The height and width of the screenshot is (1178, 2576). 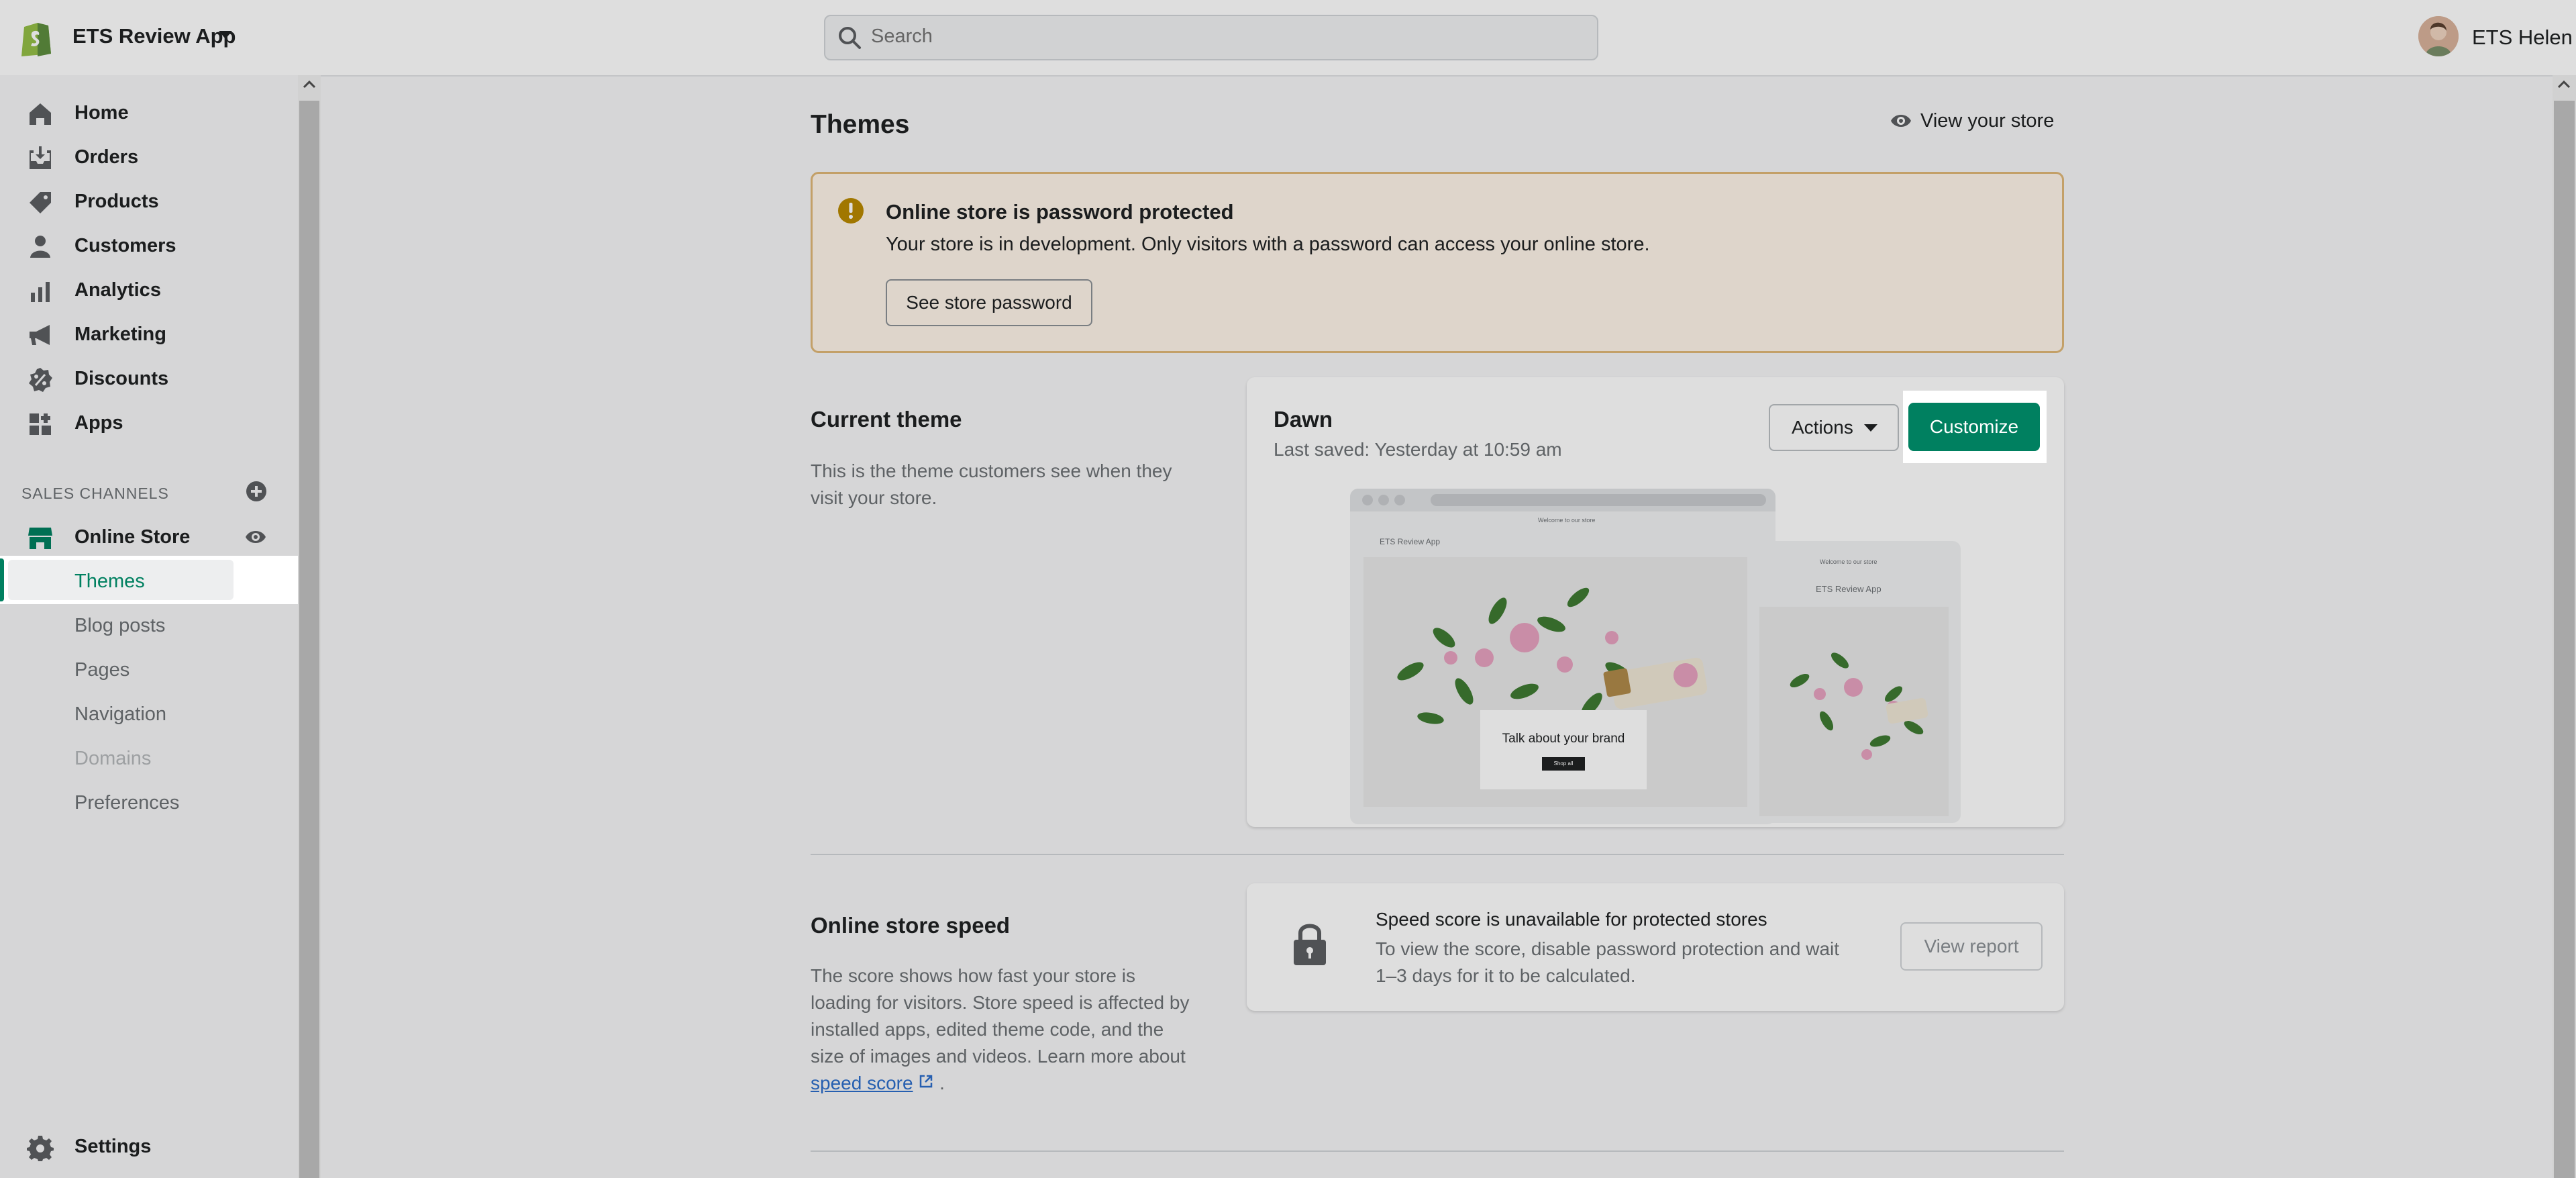 I want to click on store-icon, so click(x=40, y=538).